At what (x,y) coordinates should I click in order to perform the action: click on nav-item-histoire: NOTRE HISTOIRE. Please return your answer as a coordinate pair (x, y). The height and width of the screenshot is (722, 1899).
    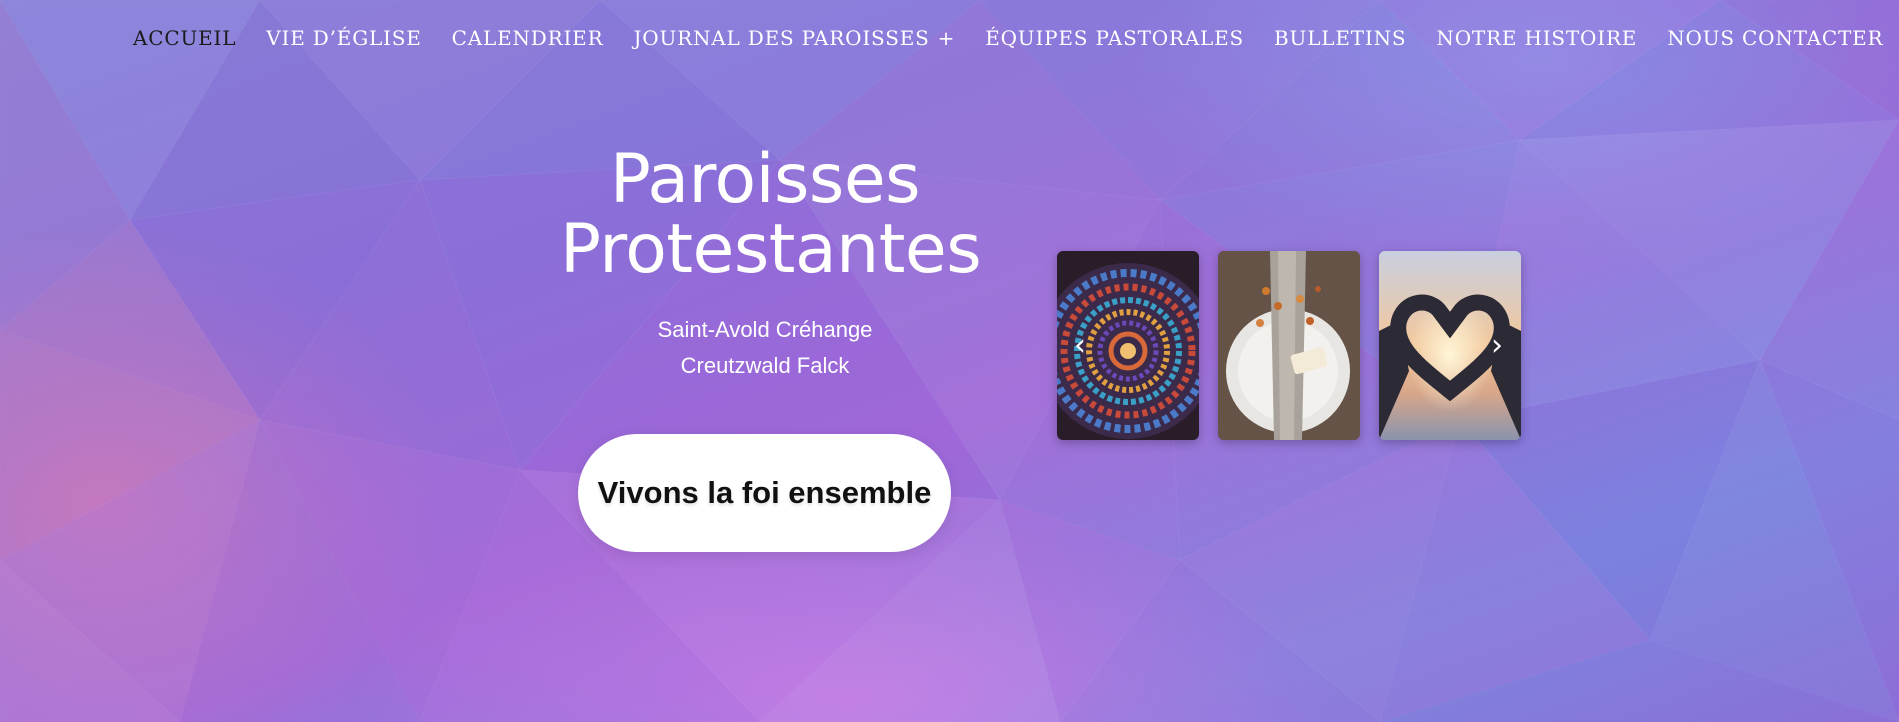
    Looking at the image, I should click on (1536, 38).